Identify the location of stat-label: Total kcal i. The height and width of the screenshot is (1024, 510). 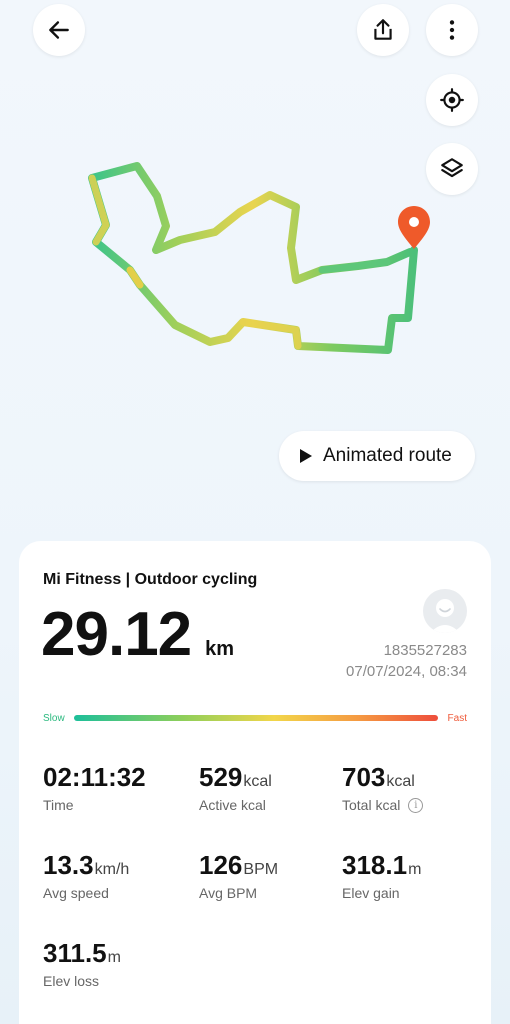
(383, 805).